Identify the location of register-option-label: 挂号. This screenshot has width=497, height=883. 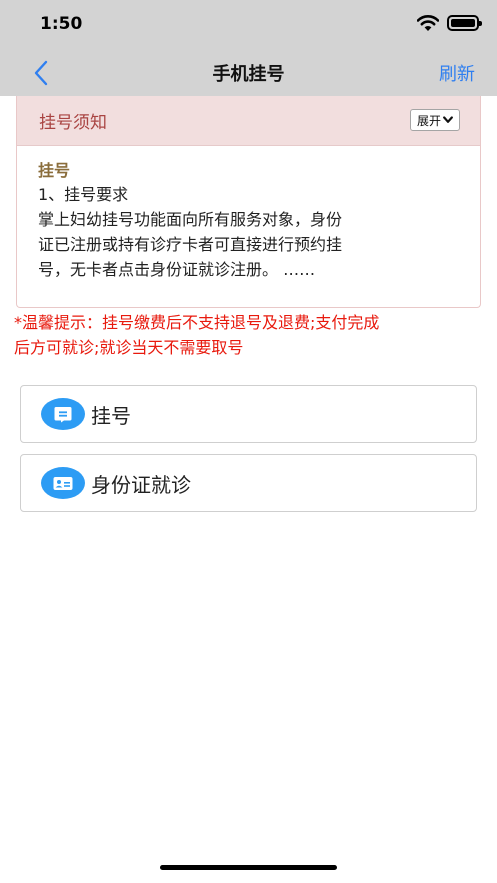
(111, 415).